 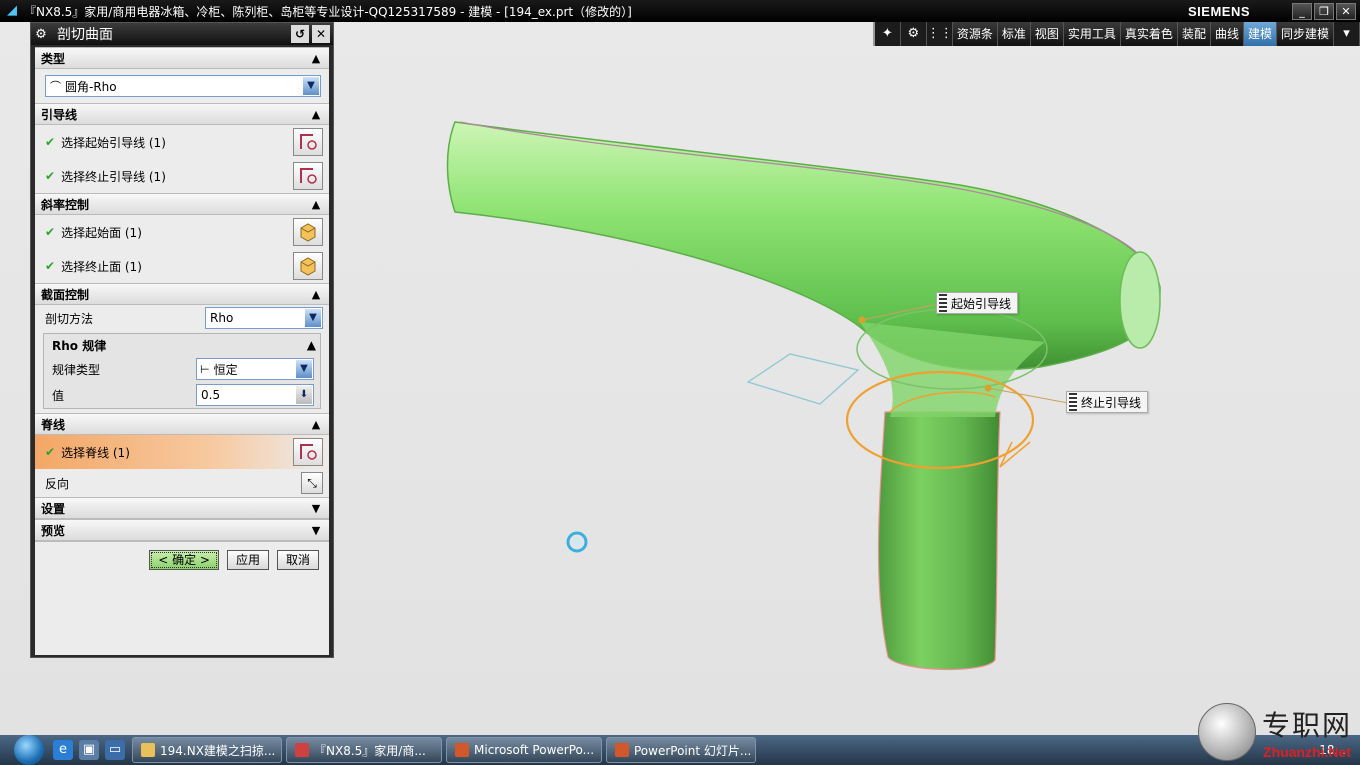 What do you see at coordinates (182, 58) in the screenshot?
I see `section-type-header: 类型 ▲` at bounding box center [182, 58].